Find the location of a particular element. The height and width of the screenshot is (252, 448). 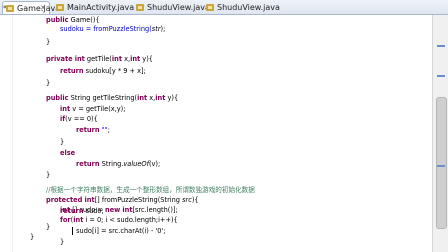

code-line-current: sudo[i] = src.charAt(i) - '0'; is located at coordinates (119, 231).